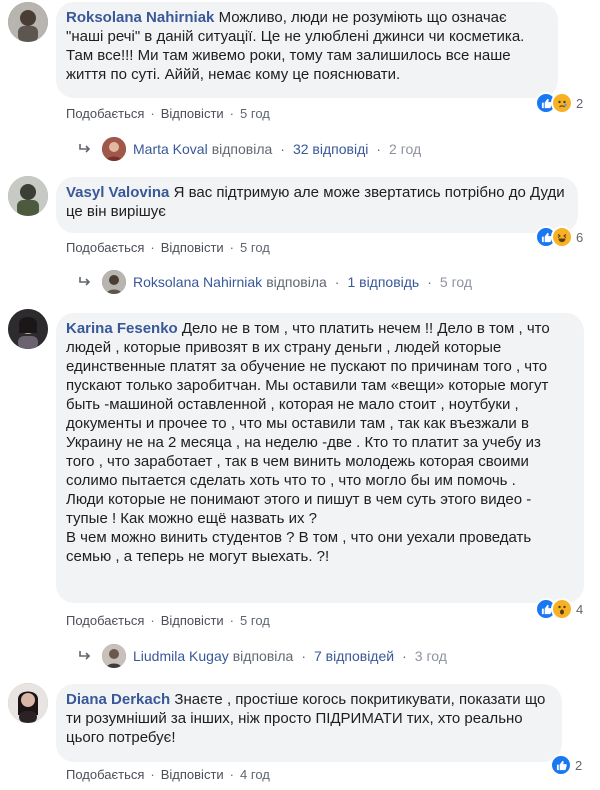 The image size is (600, 790). What do you see at coordinates (181, 656) in the screenshot?
I see `reply-author: Liudmila Kugay` at bounding box center [181, 656].